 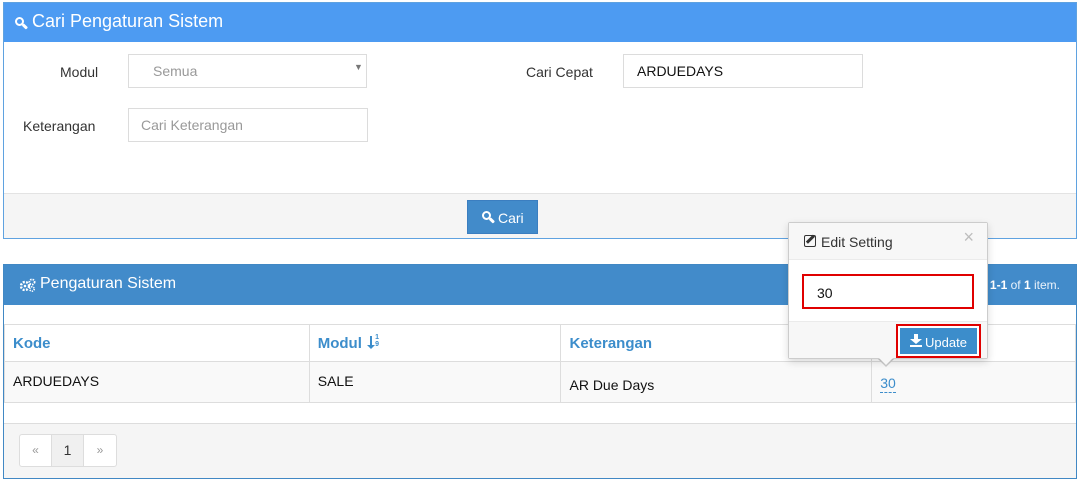 I want to click on pagination-summary: 1-1 of 1 item., so click(x=1024, y=285).